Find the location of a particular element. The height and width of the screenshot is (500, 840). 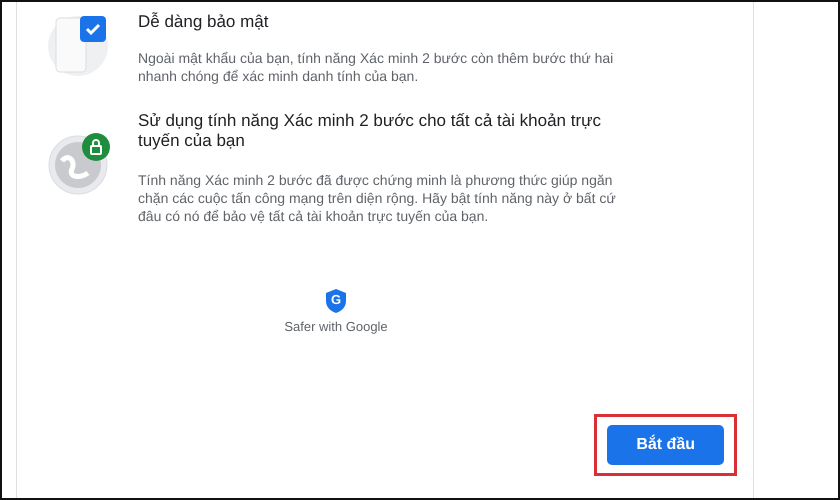

feature-title: Sử dụng tính năng Xác minh 2 bước cho tất cả tài khoản trực tuyến của bạn is located at coordinates (370, 131).